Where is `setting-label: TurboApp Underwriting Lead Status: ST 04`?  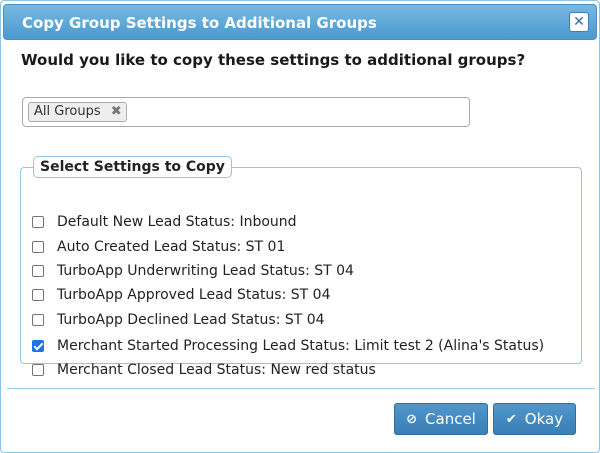 setting-label: TurboApp Underwriting Lead Status: ST 04 is located at coordinates (205, 271).